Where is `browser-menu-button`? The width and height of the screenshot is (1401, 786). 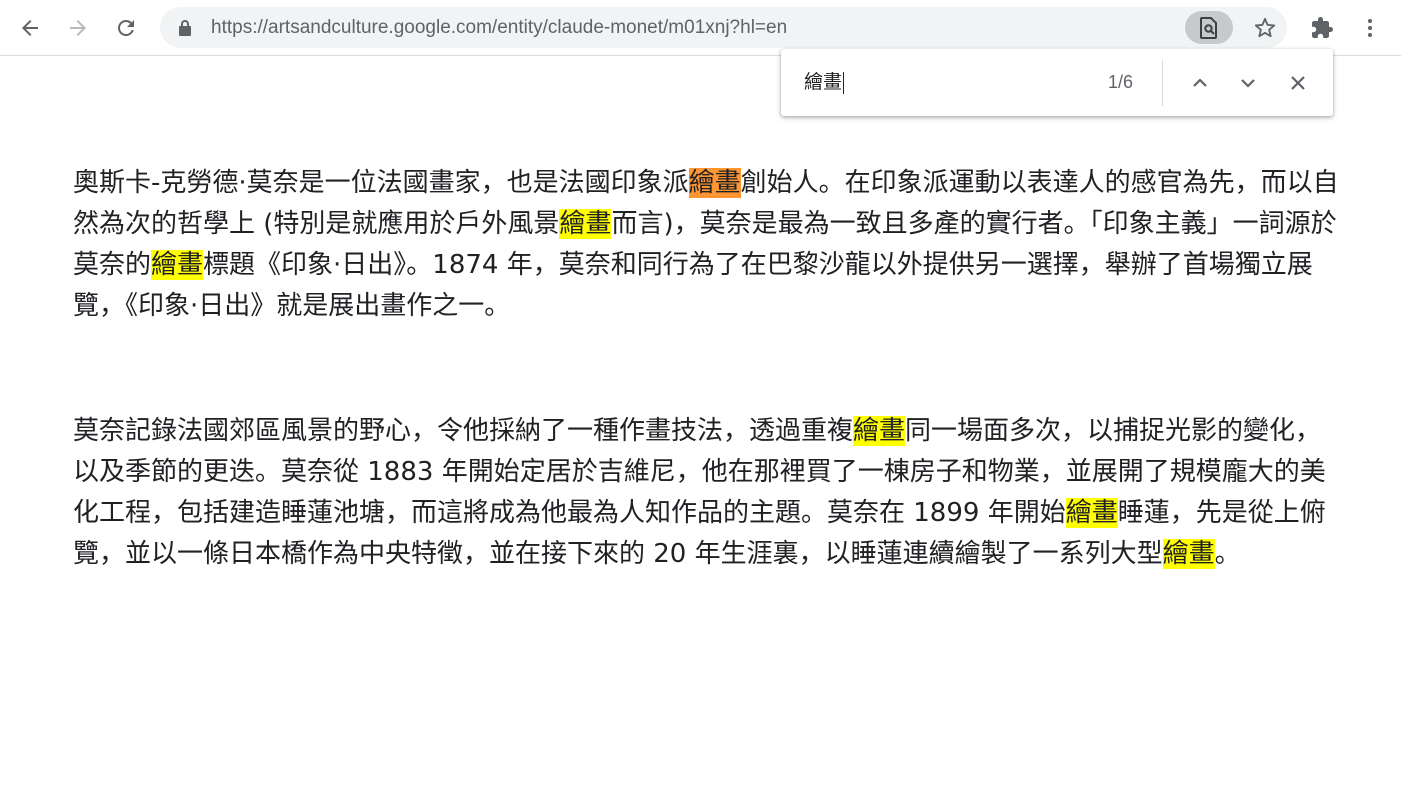 browser-menu-button is located at coordinates (1370, 28).